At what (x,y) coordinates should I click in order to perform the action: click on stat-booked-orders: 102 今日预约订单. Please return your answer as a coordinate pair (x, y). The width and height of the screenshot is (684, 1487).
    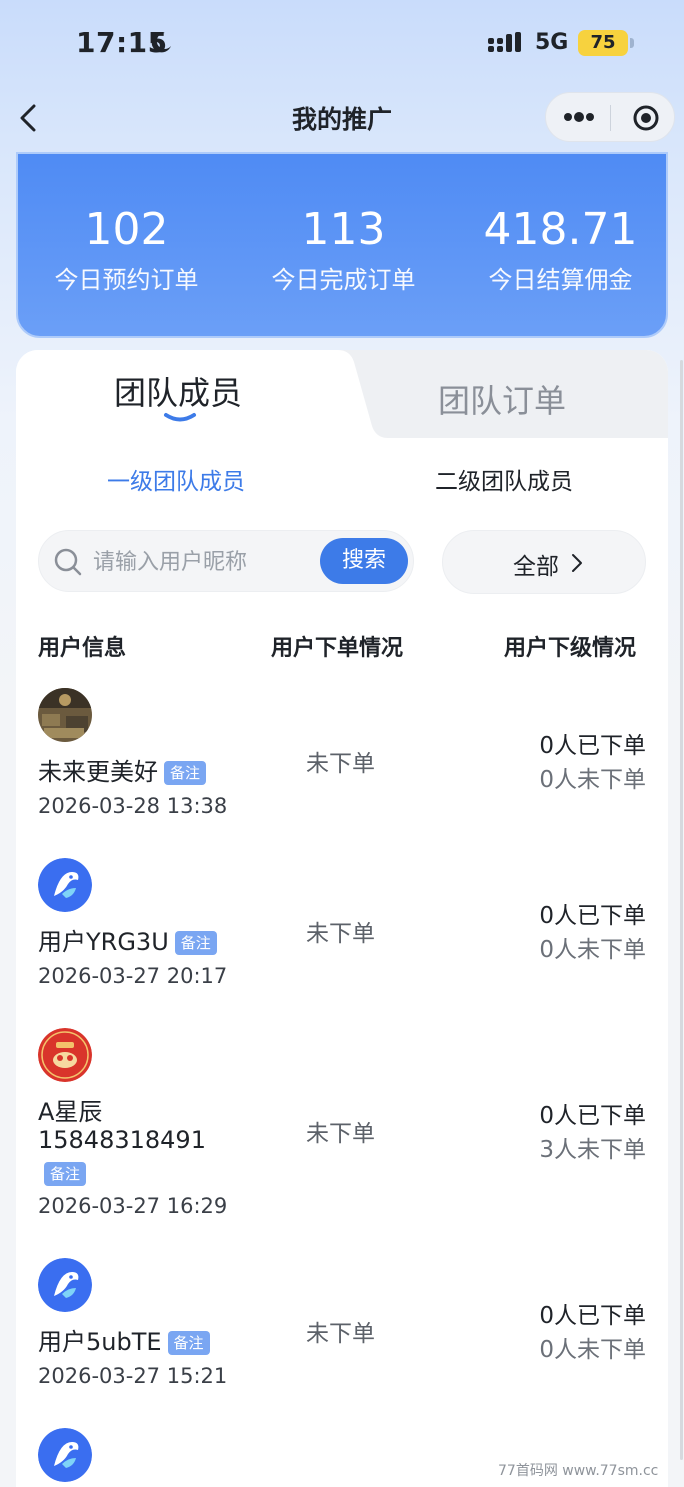
    Looking at the image, I should click on (126, 249).